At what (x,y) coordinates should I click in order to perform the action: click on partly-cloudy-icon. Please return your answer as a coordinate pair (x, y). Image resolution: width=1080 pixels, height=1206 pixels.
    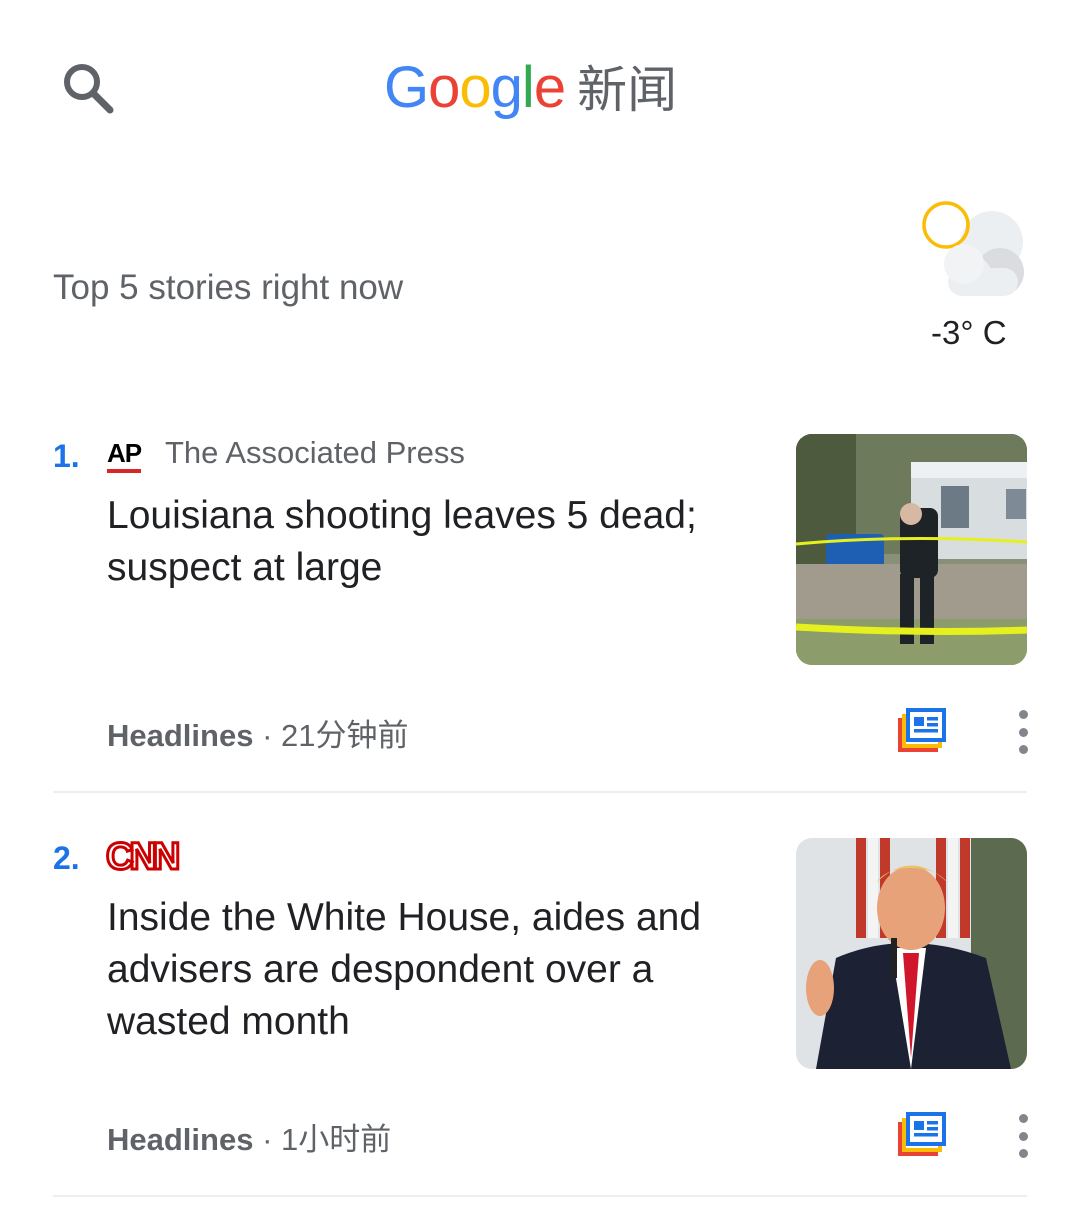
    Looking at the image, I should click on (973, 248).